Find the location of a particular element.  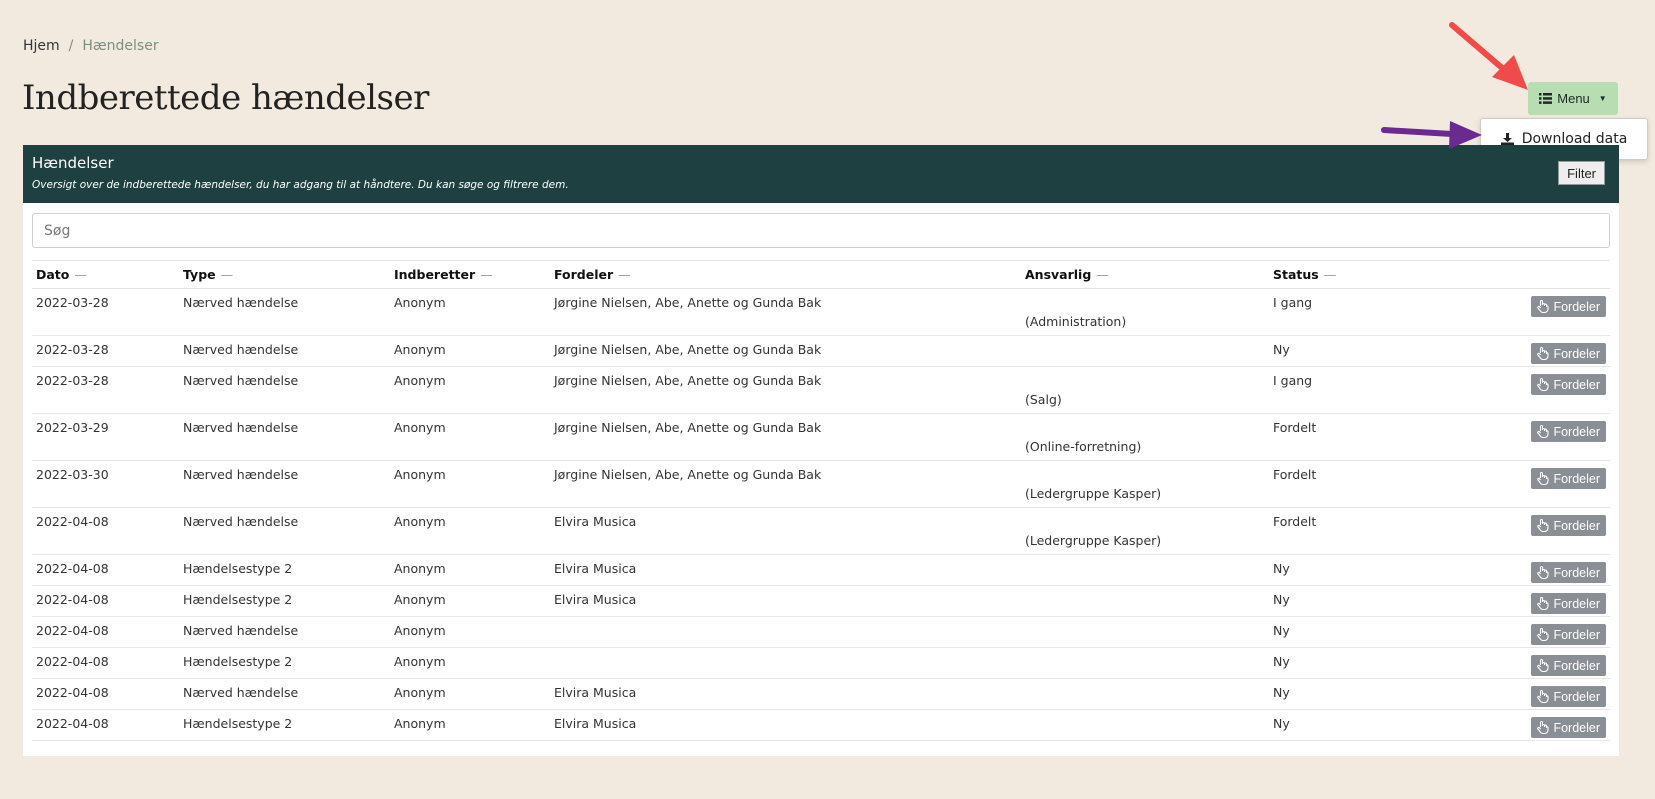

column-header-type: Type — is located at coordinates (284, 274).